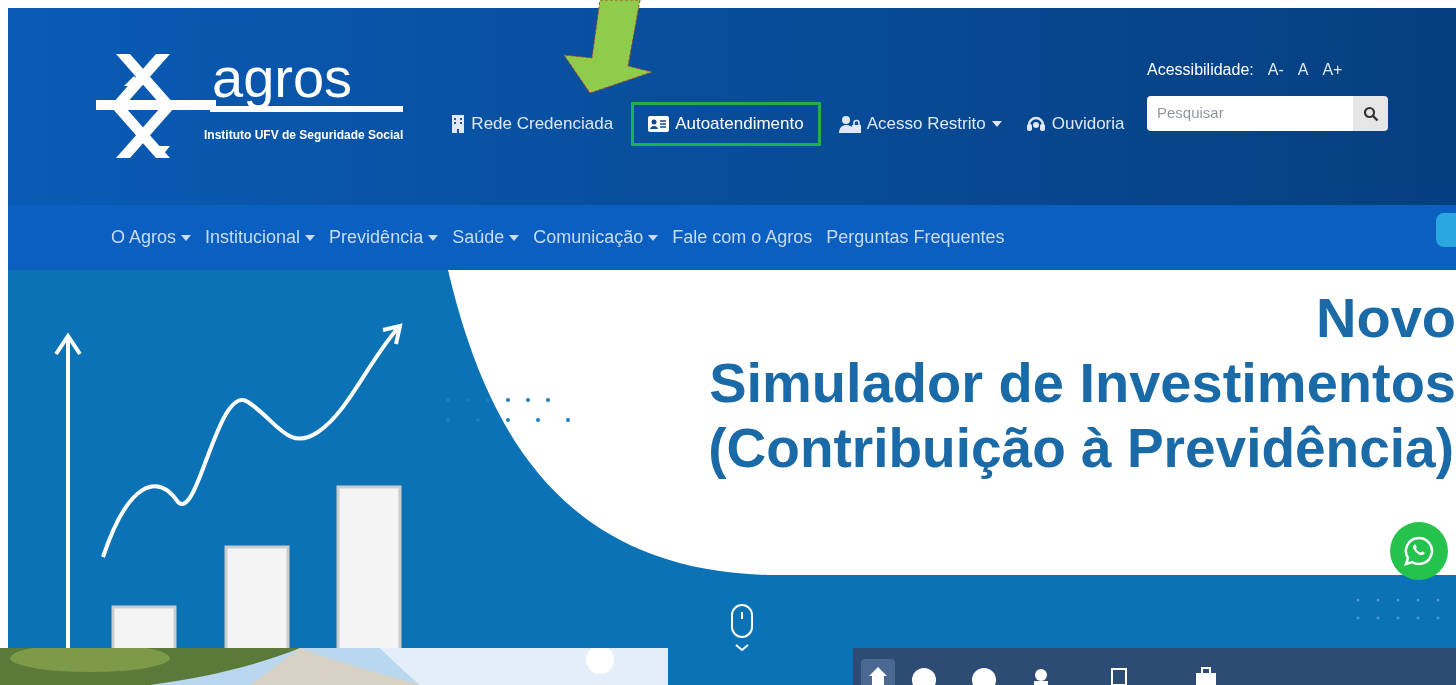 Image resolution: width=1456 pixels, height=685 pixels. Describe the element at coordinates (1119, 676) in the screenshot. I see `documents-icon` at that location.